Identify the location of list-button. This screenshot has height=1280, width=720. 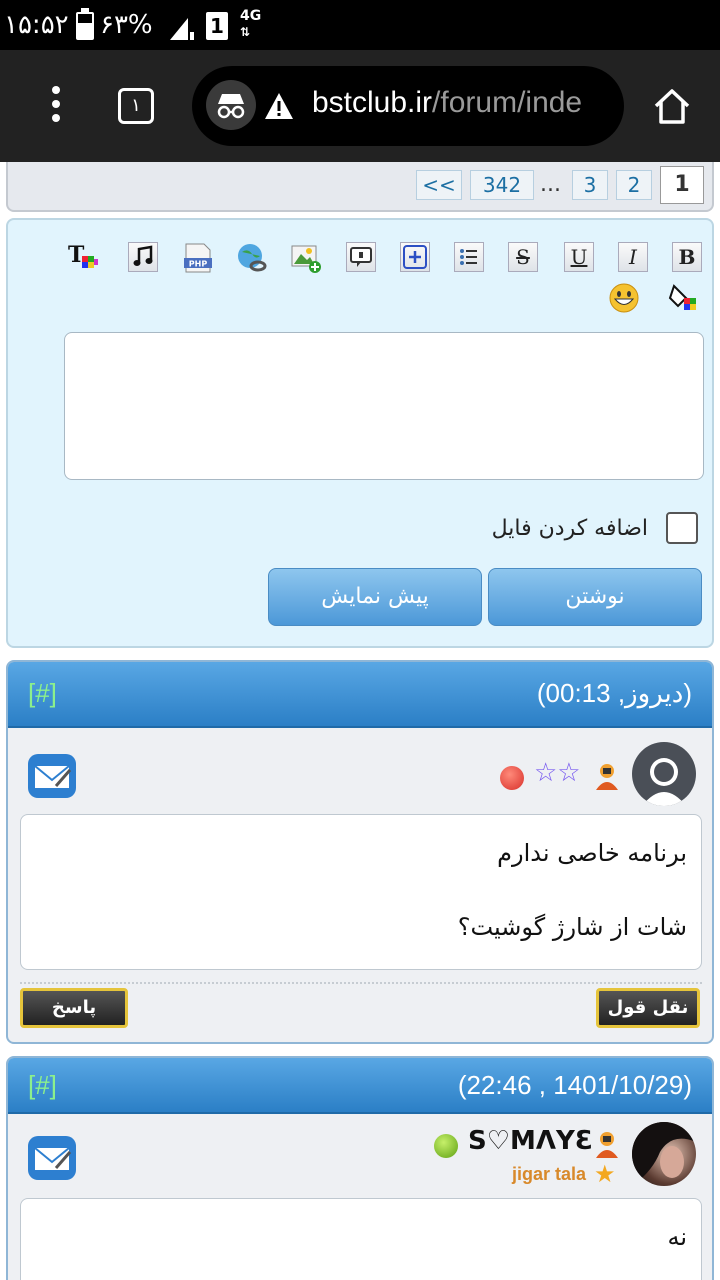
(469, 257).